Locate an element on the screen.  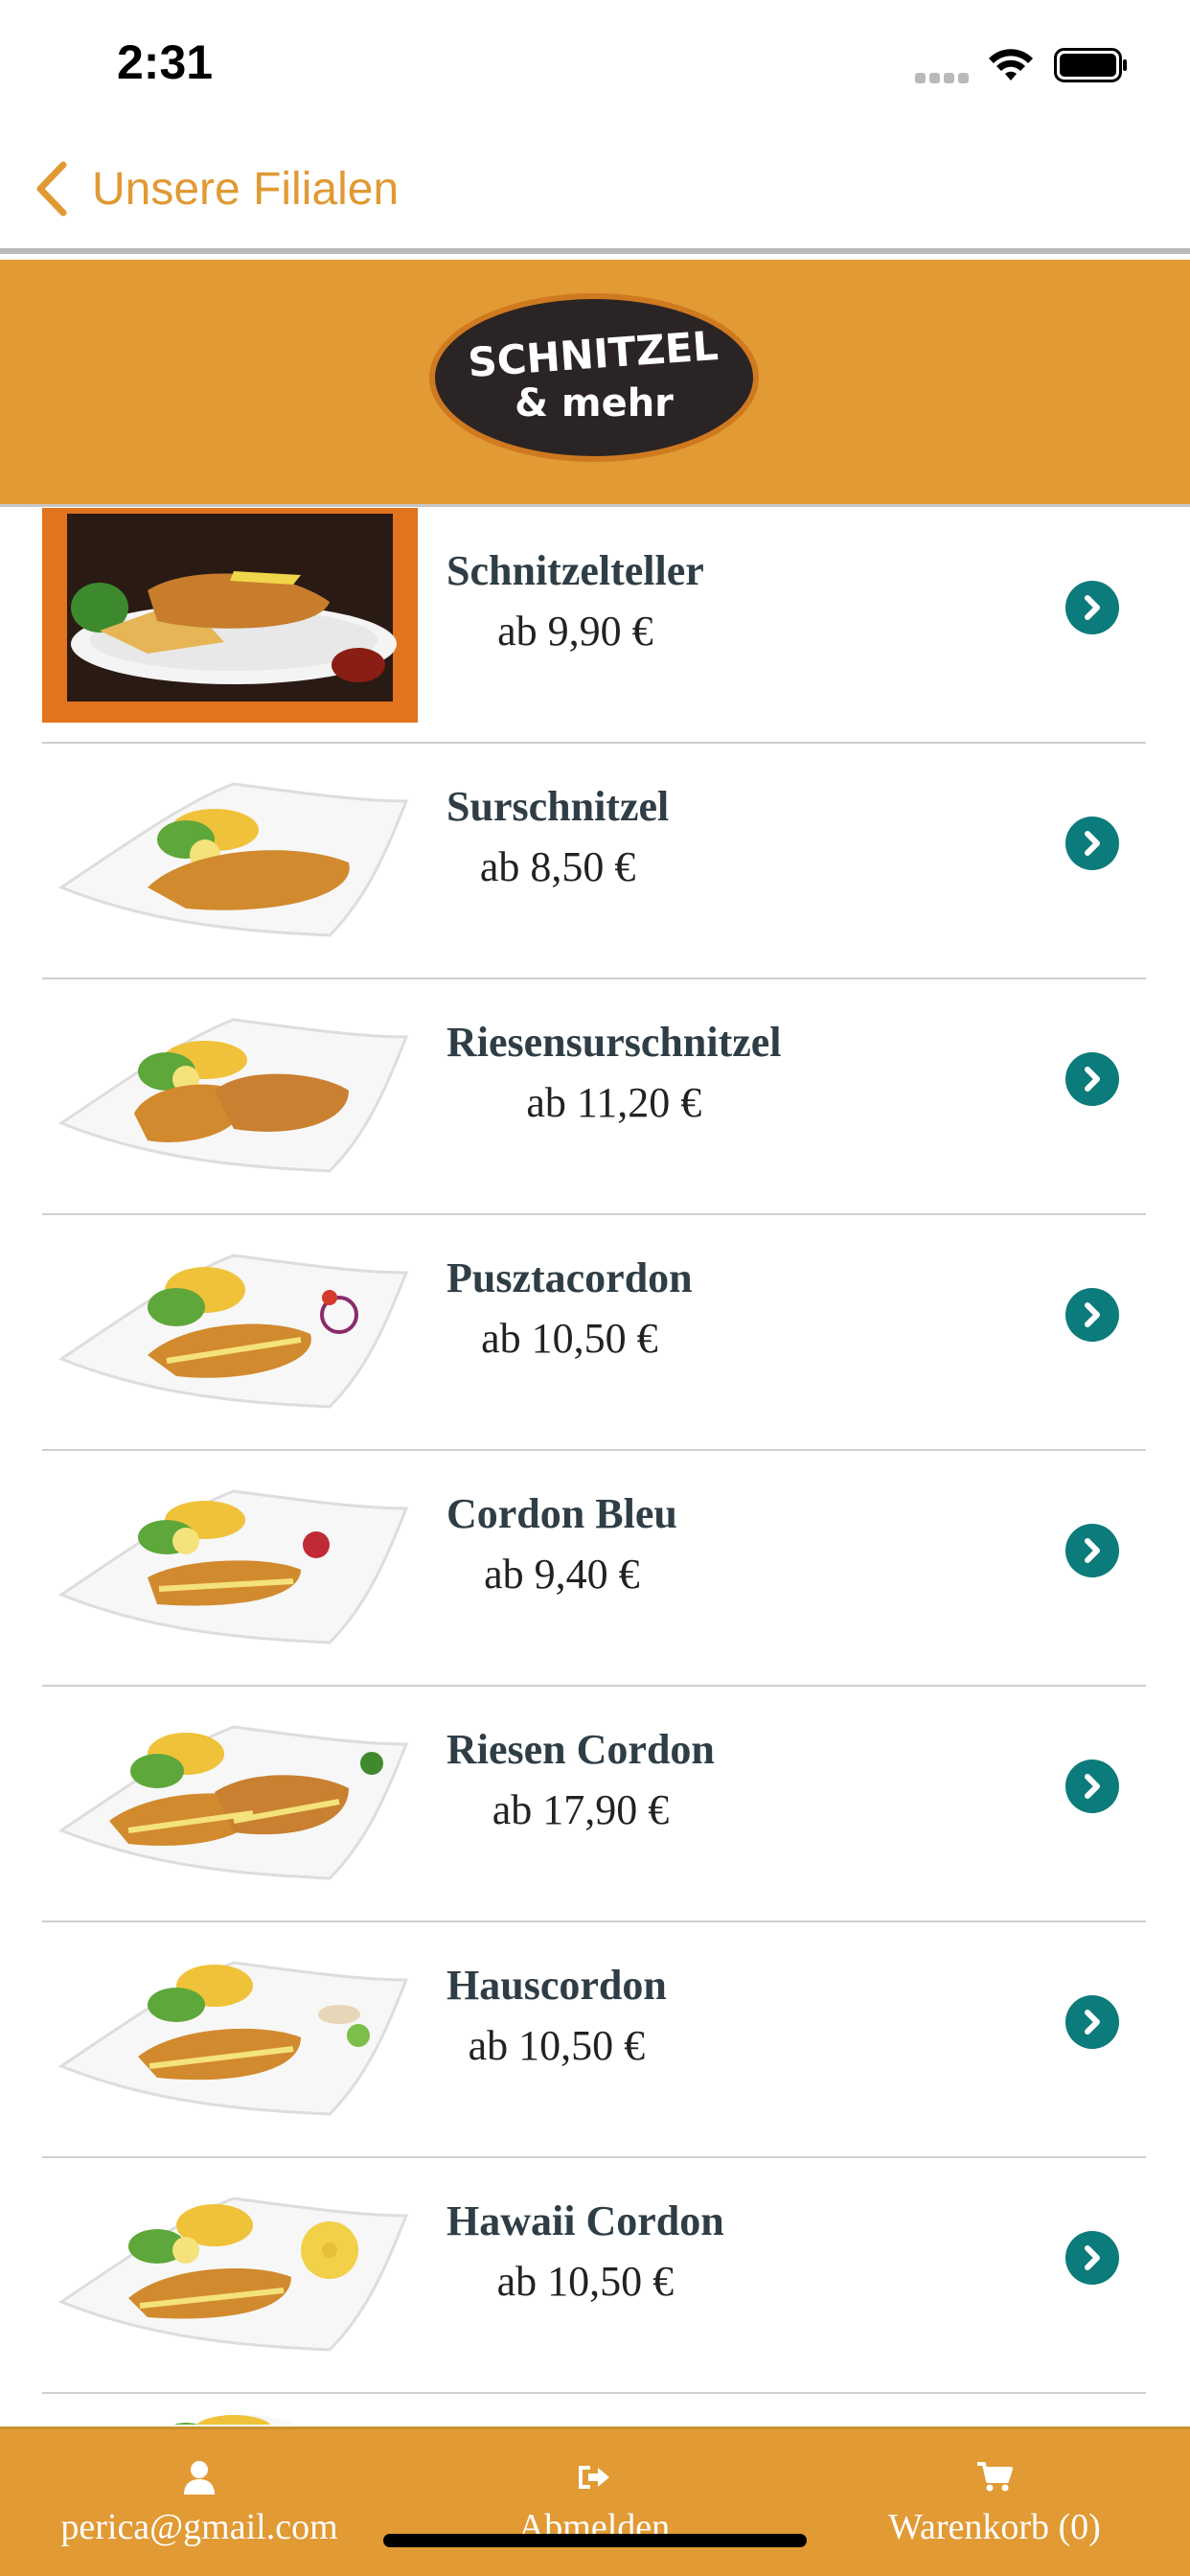
menu-item-text: Cordon Bleu ab 9,40 € is located at coordinates (561, 1543).